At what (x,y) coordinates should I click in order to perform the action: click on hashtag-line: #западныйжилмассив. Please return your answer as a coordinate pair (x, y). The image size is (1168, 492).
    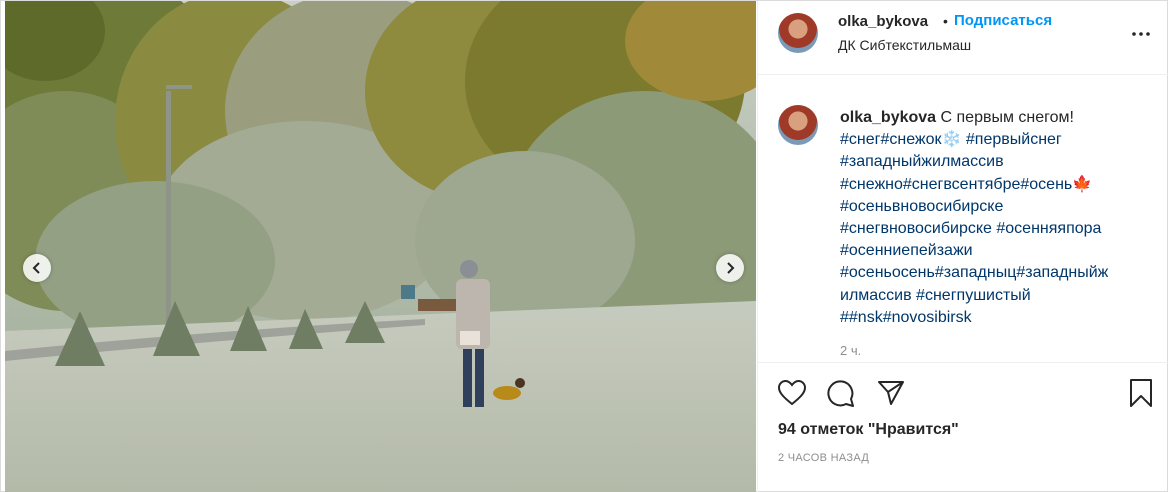
    Looking at the image, I should click on (990, 162).